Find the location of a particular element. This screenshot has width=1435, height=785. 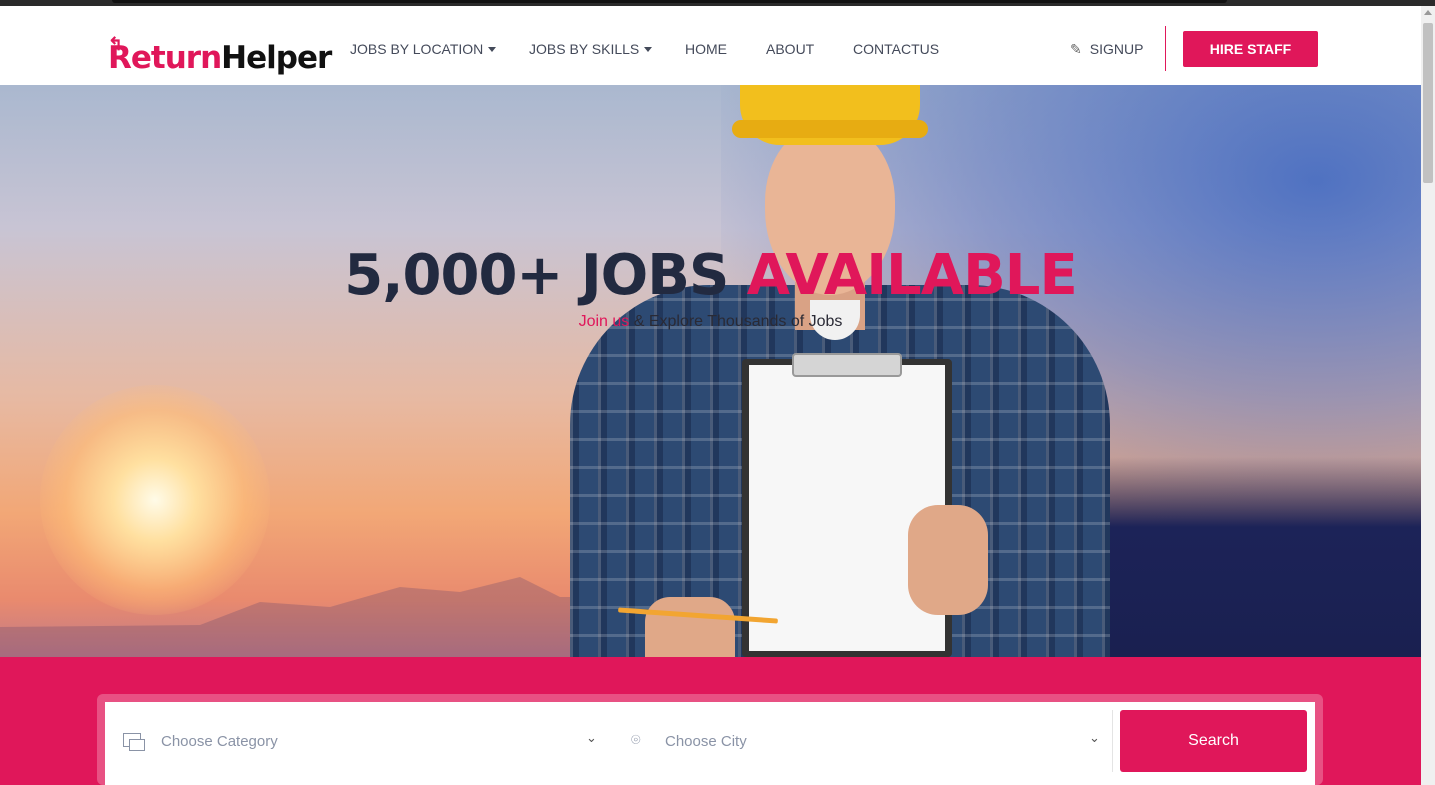

scroll-up-arrow-icon is located at coordinates (1428, 12).